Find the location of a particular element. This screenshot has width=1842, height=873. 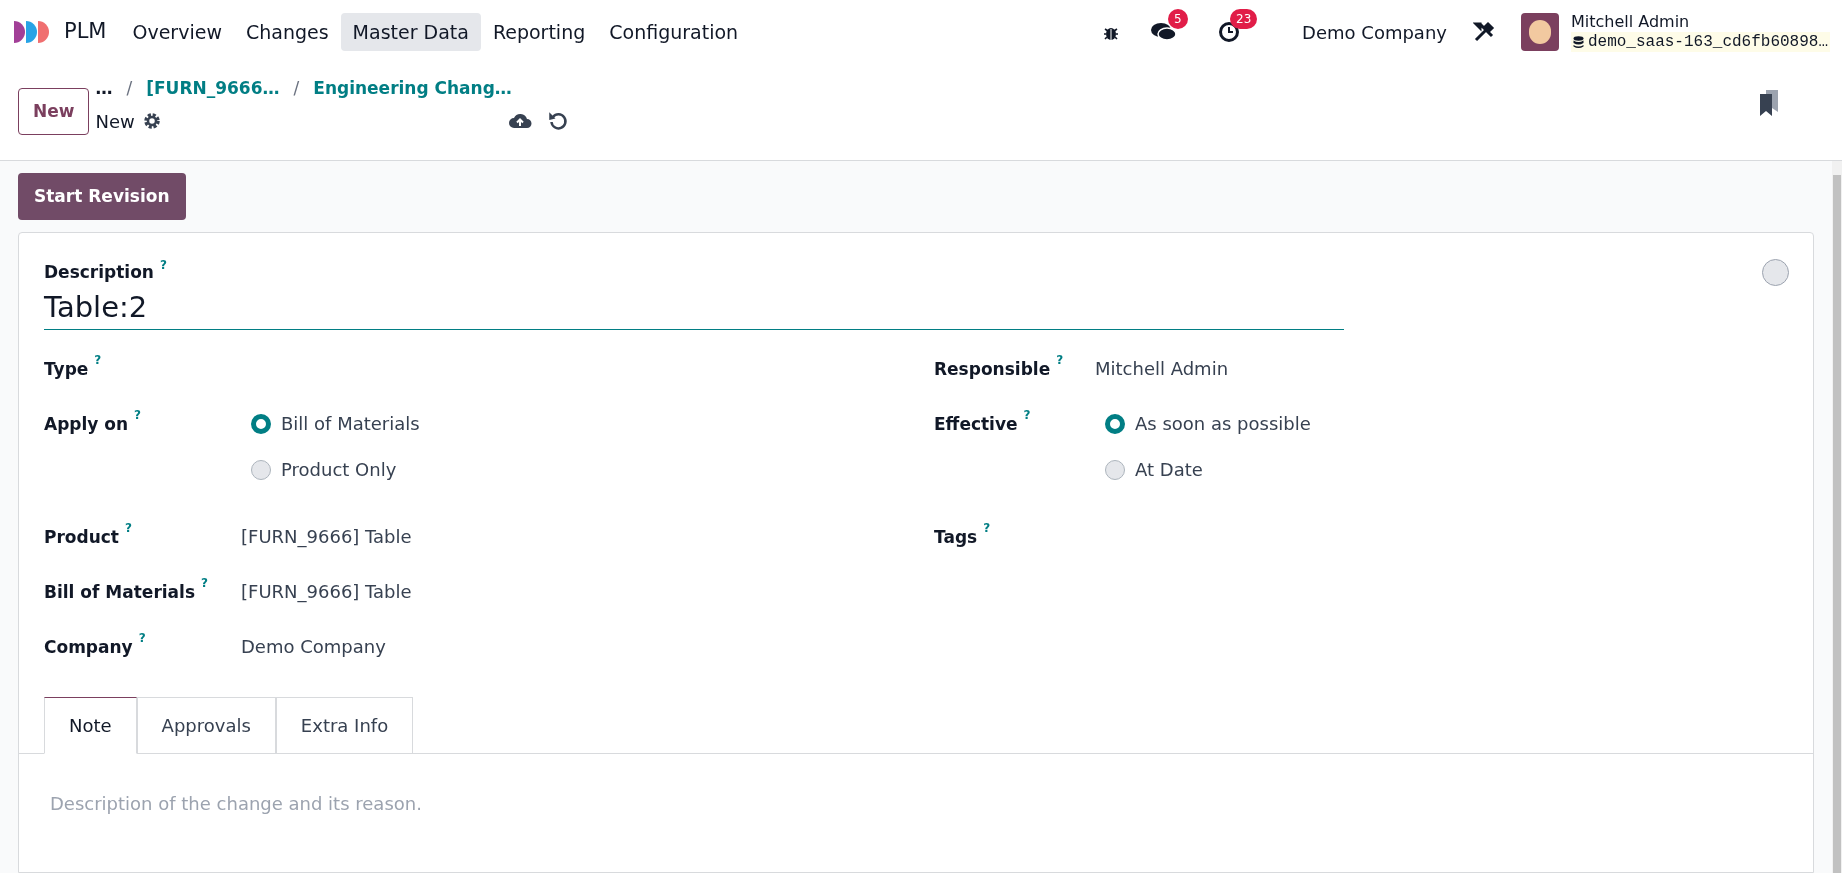

start-revision-button: Start Revision is located at coordinates (102, 196).